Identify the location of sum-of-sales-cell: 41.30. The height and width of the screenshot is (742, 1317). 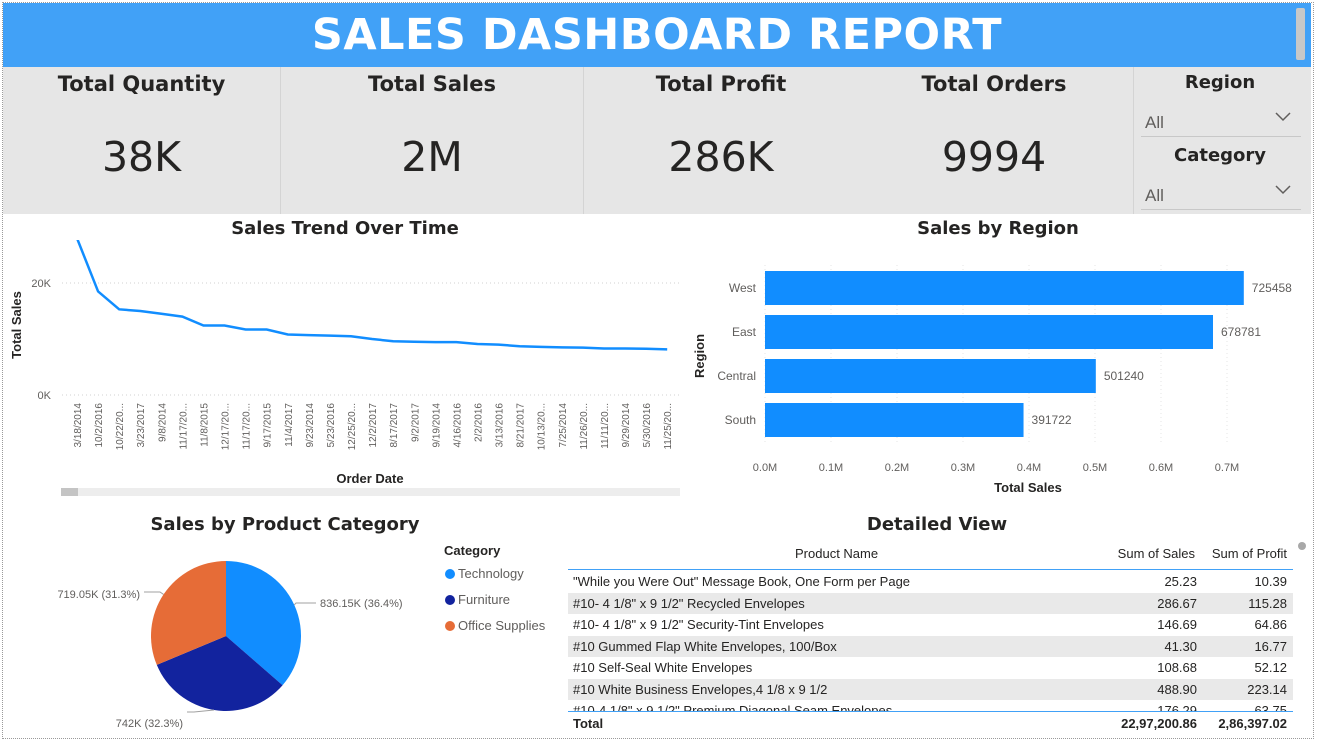
(1180, 646).